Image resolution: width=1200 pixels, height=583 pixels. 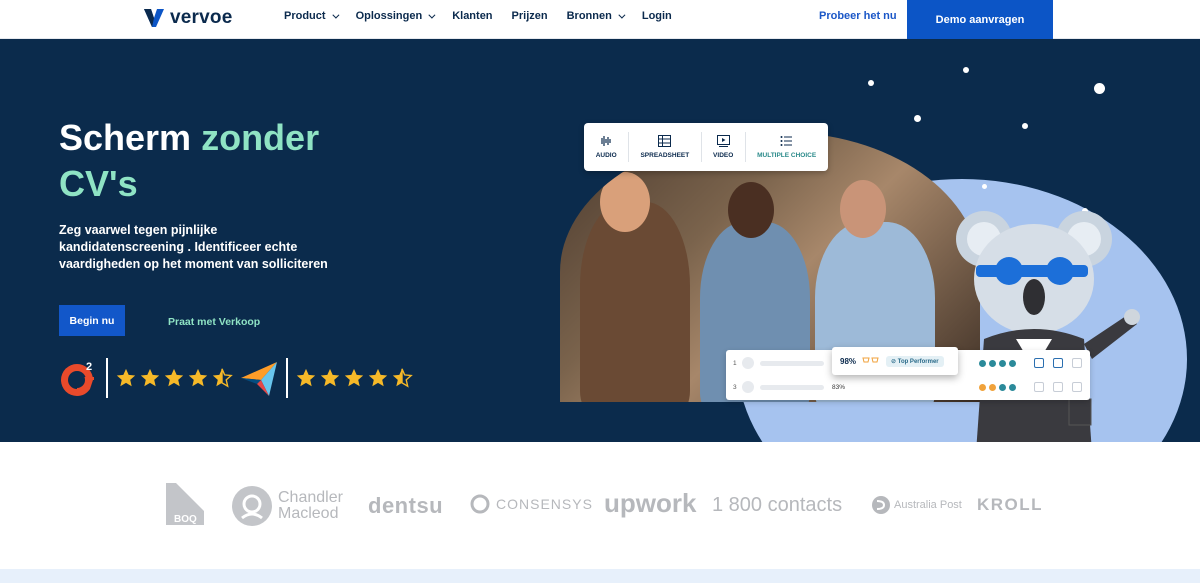 I want to click on half-star-icon, so click(x=402, y=378).